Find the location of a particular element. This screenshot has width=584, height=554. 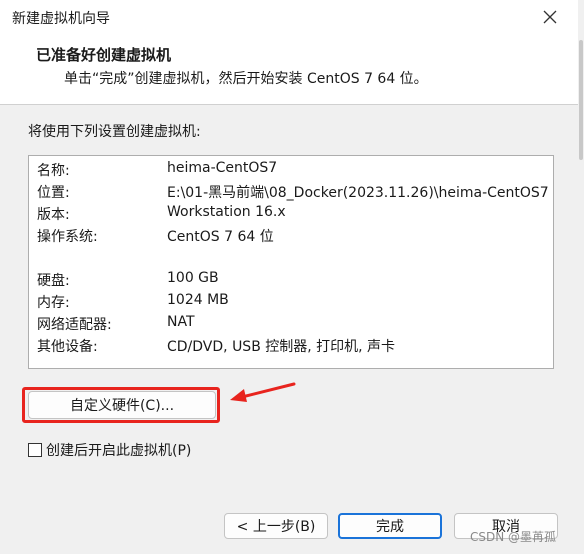

header-subtitle: 单击“完成”创建虚拟机，然后开始安装 CentOS 7 64 位。 is located at coordinates (246, 79).